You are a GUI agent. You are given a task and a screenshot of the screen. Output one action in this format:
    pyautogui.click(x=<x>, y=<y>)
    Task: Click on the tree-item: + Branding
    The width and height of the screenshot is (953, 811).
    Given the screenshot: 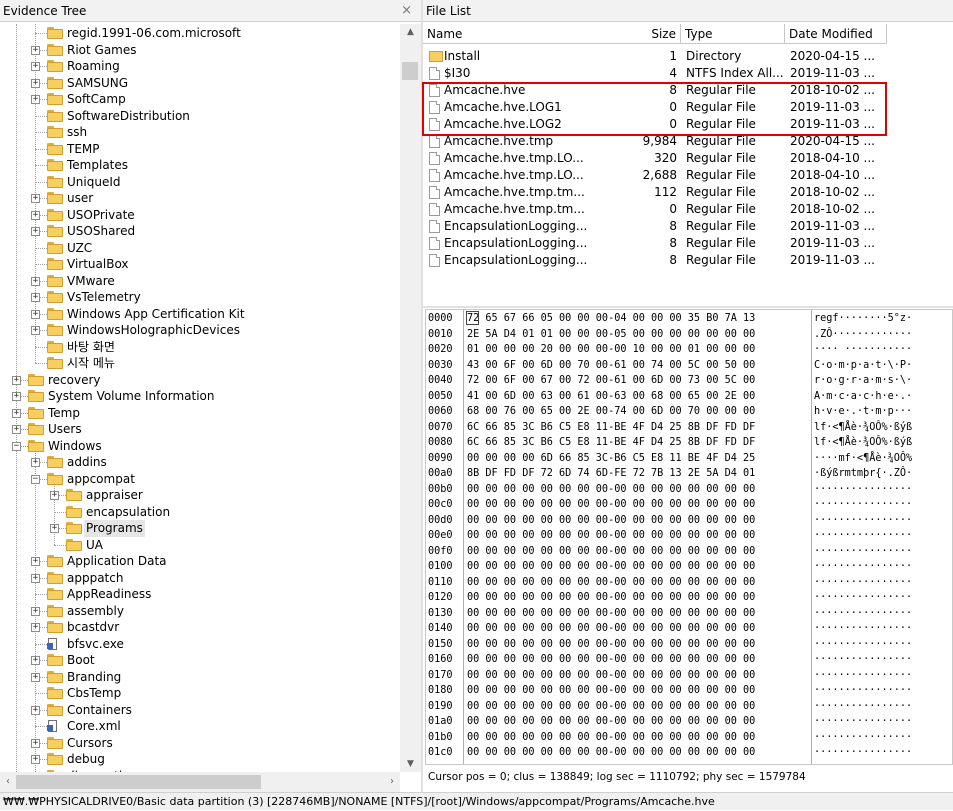 What is the action you would take?
    pyautogui.click(x=200, y=677)
    